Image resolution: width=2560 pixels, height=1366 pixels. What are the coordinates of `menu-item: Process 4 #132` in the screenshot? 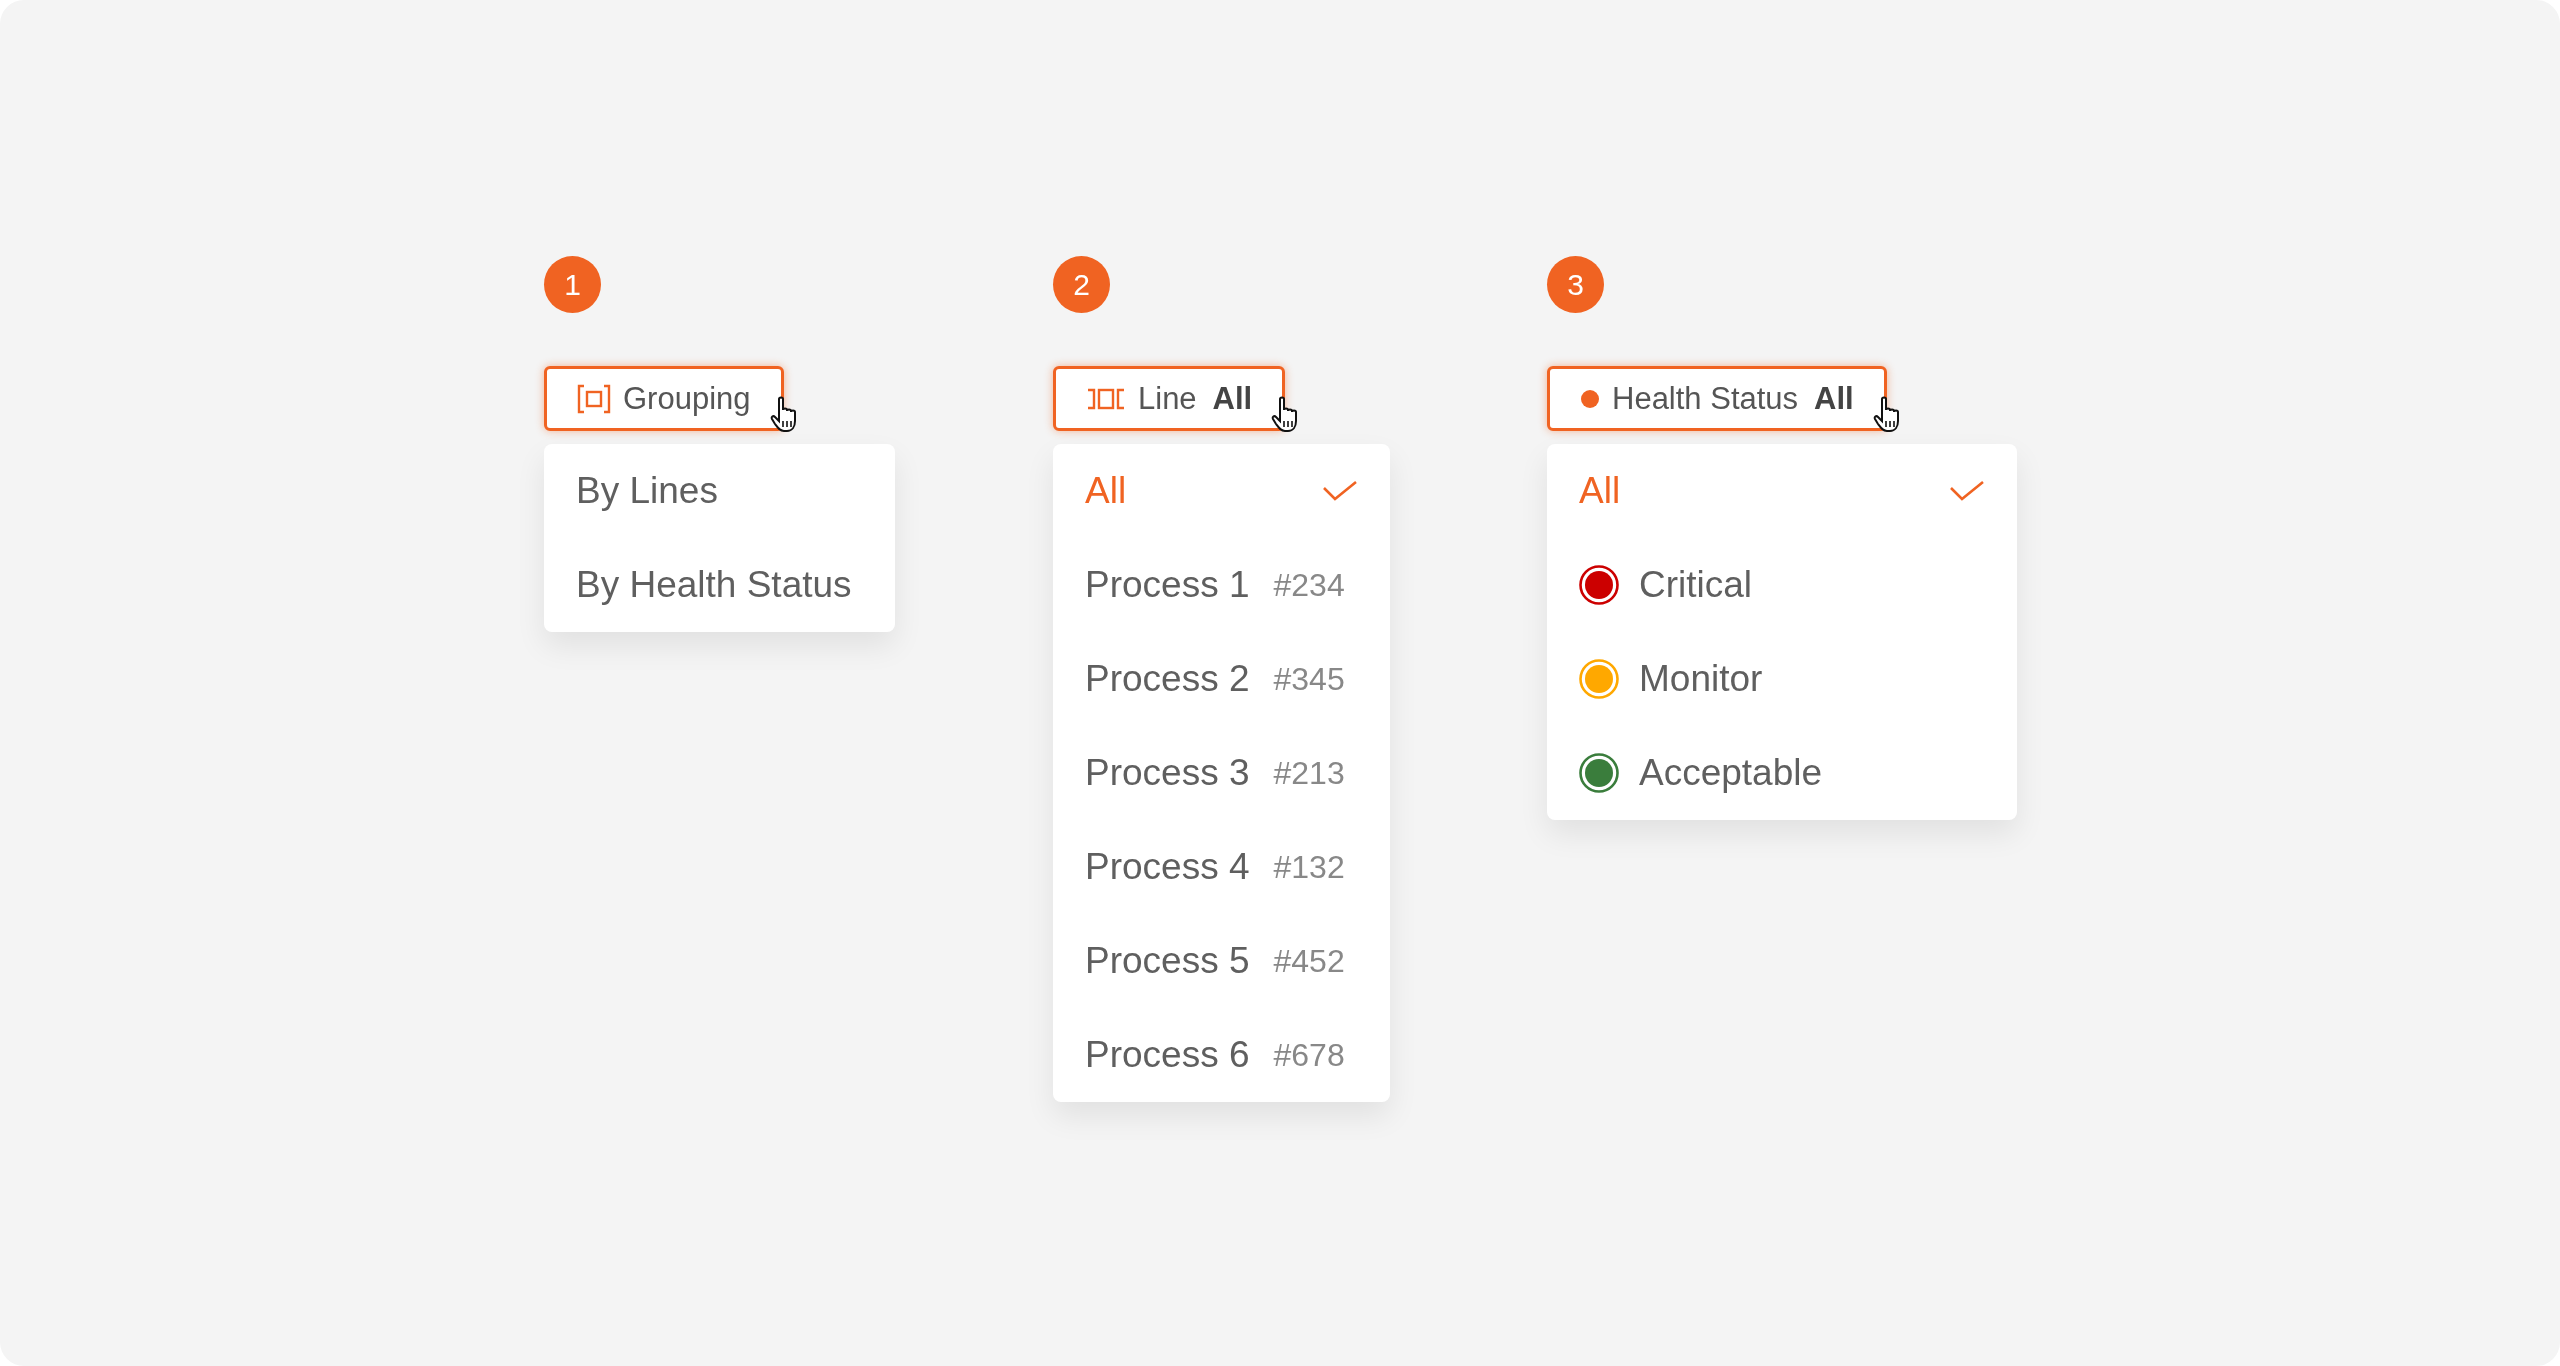 It's located at (1221, 867).